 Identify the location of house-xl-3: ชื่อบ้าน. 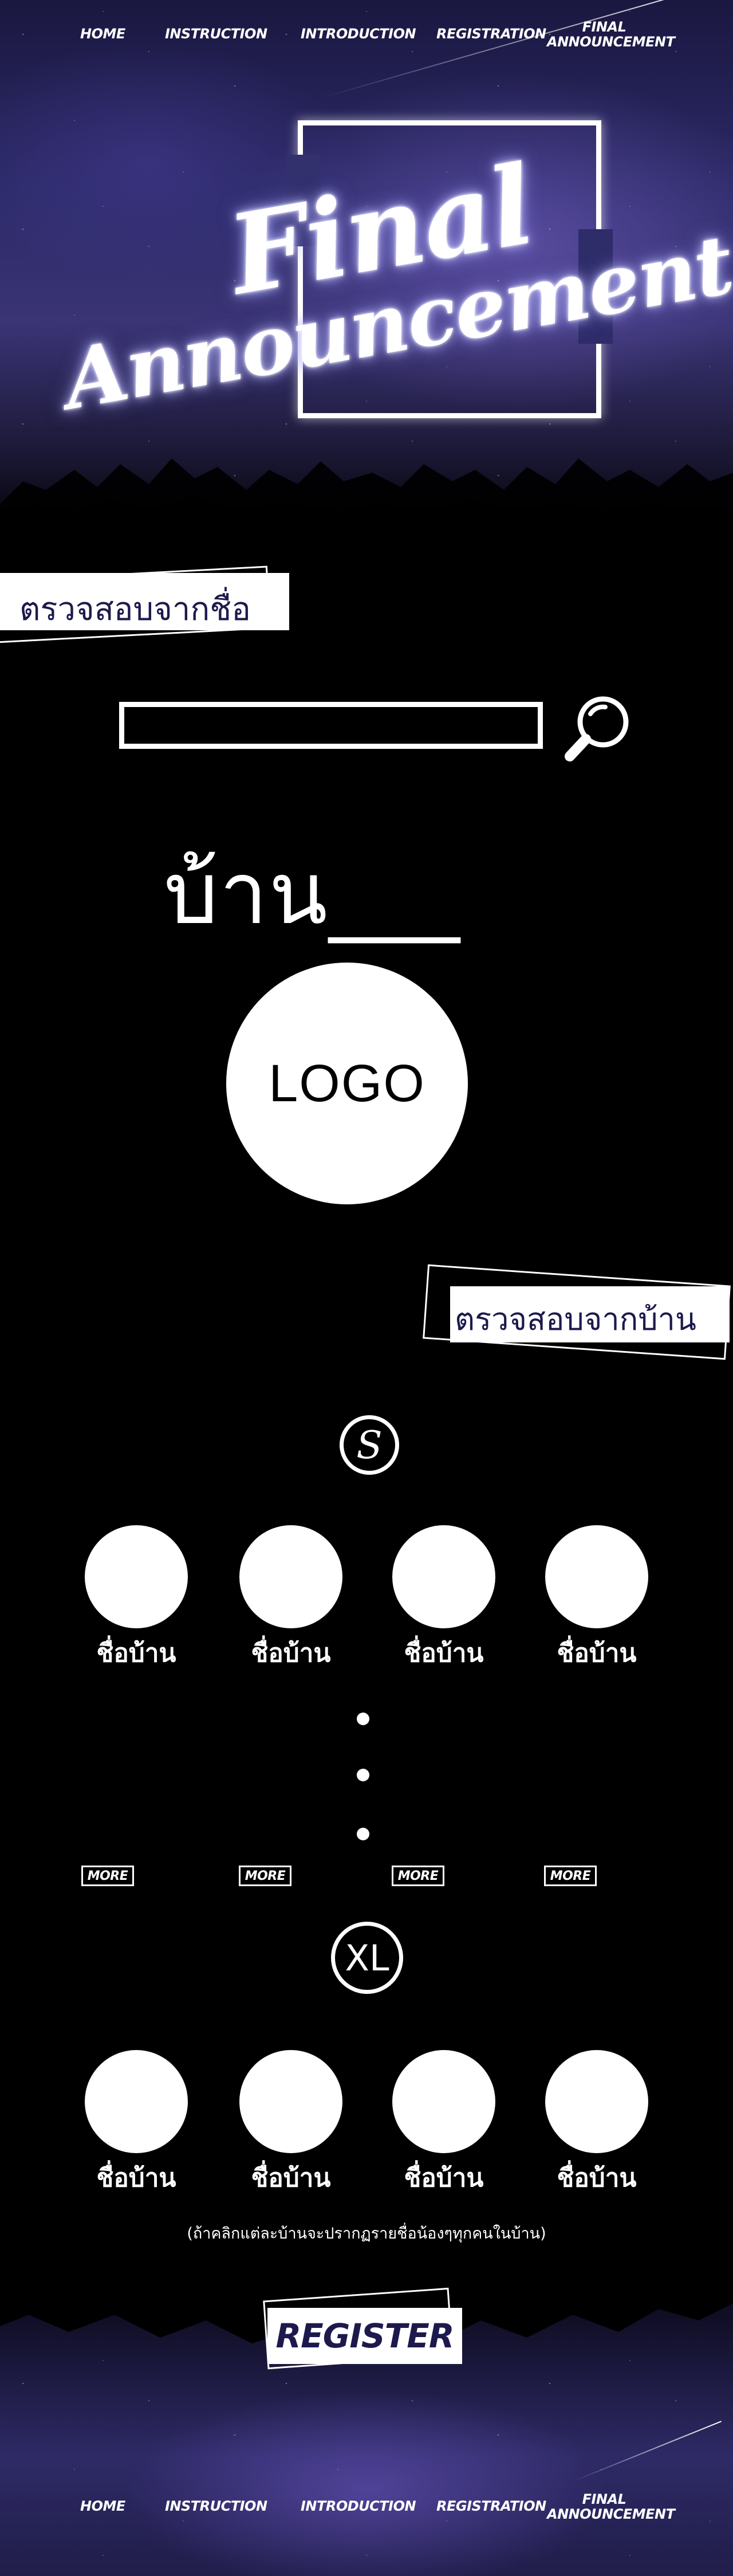
(443, 2124).